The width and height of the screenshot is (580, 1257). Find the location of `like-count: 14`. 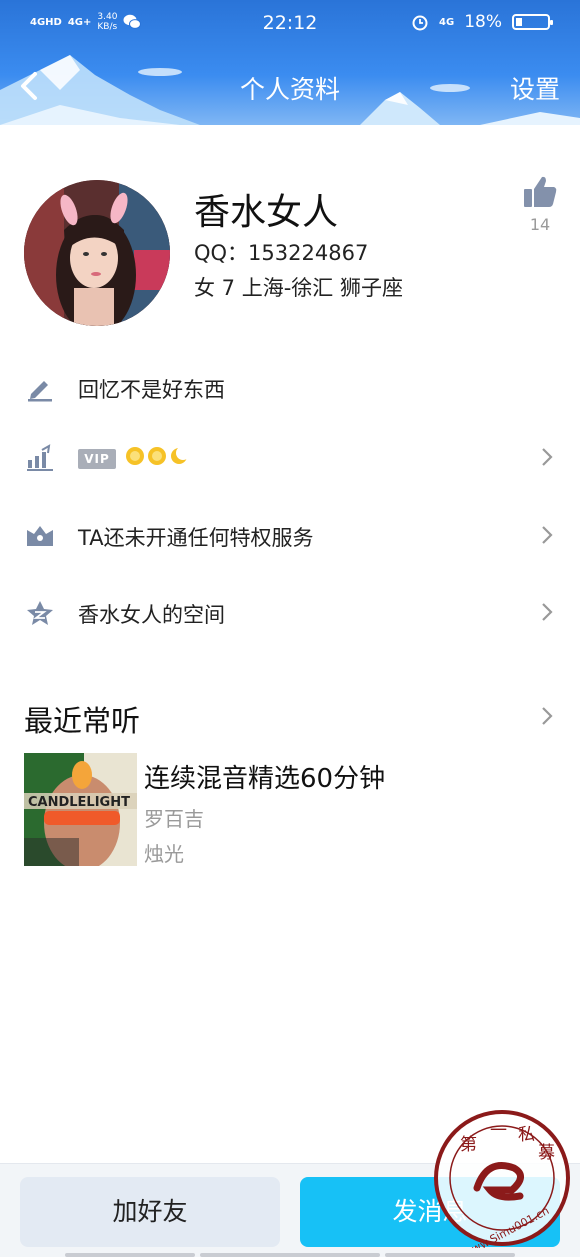

like-count: 14 is located at coordinates (540, 224).